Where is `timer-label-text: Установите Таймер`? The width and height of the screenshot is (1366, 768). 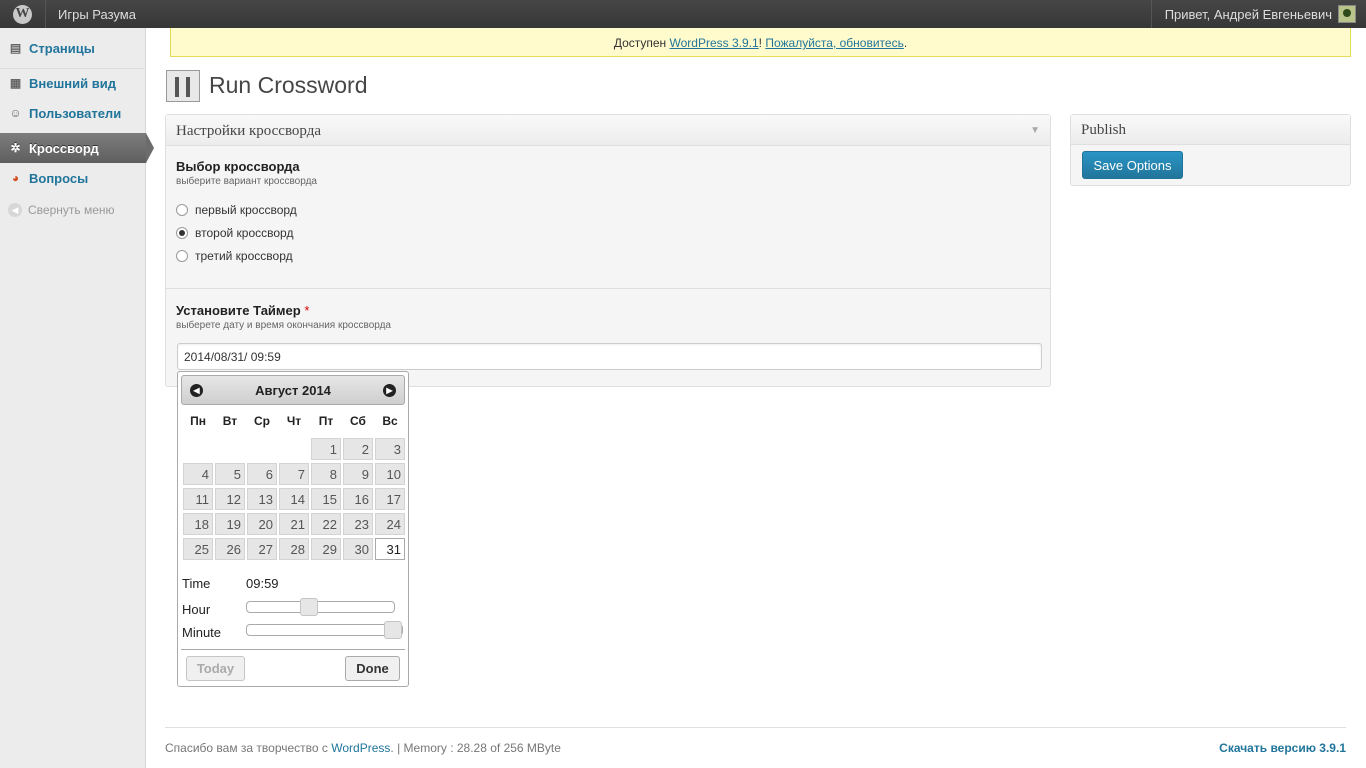
timer-label-text: Установите Таймер is located at coordinates (238, 310).